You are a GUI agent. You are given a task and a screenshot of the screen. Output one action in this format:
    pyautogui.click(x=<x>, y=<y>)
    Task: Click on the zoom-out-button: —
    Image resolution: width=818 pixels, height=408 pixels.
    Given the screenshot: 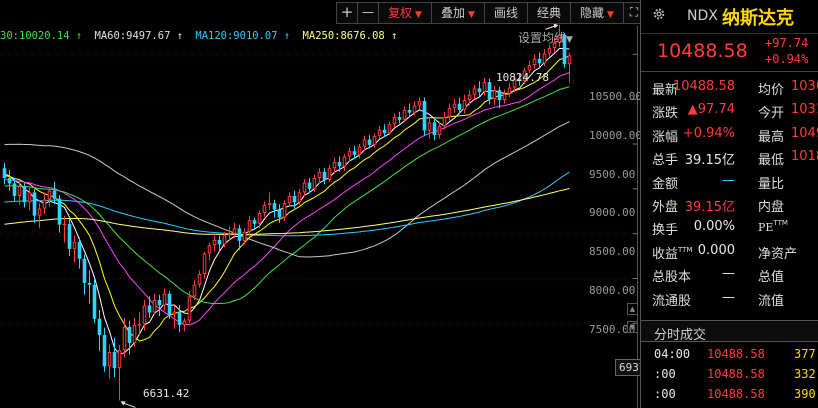 What is the action you would take?
    pyautogui.click(x=368, y=13)
    